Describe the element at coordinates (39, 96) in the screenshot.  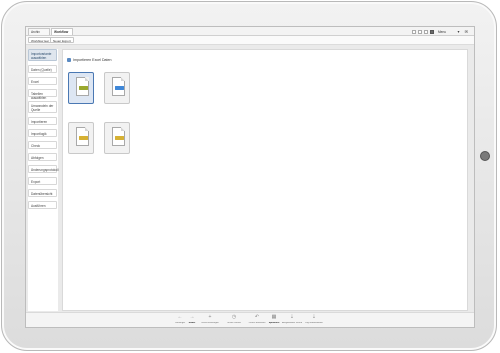
I see `sidebar-item-label: Tabellen auswählen` at that location.